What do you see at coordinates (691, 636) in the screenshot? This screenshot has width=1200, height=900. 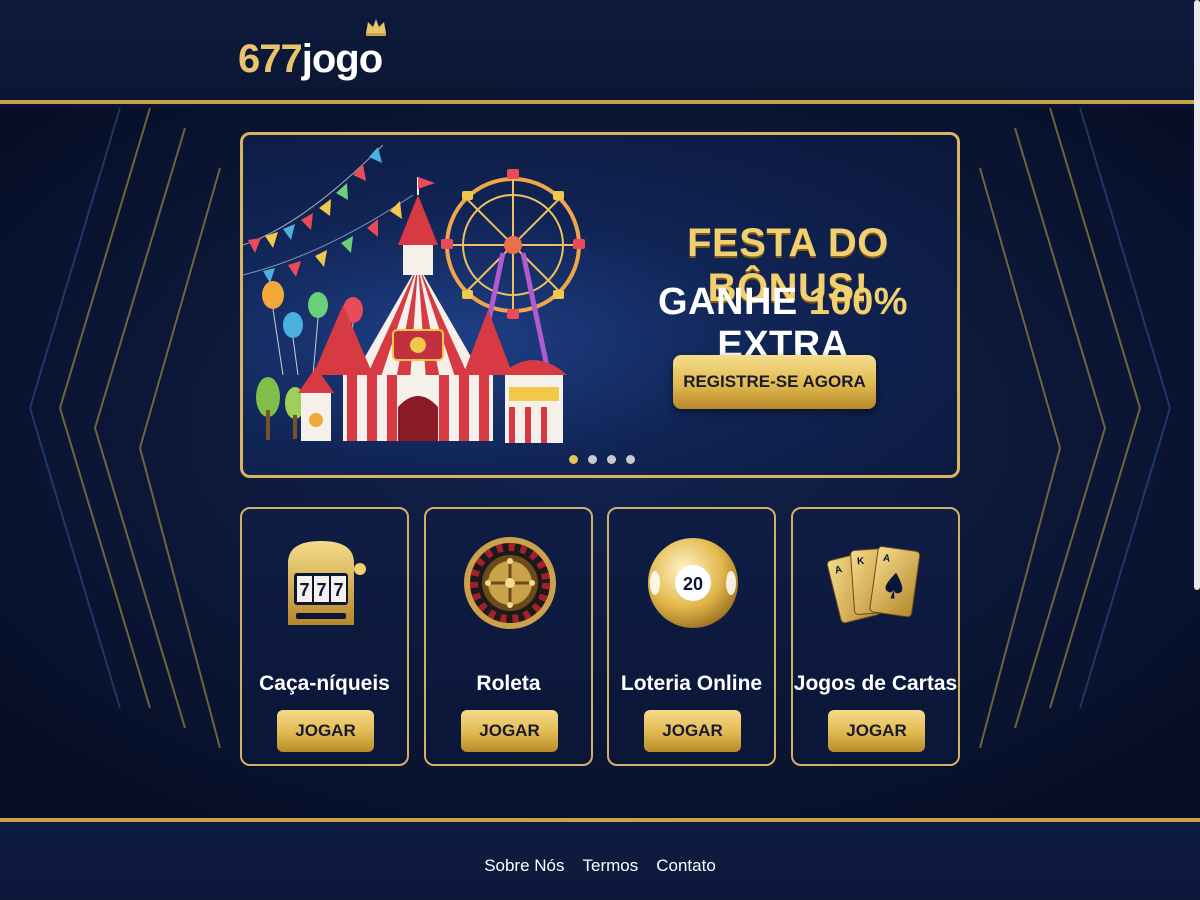 I see `card-lottery: 20 Loteria Online JOGAR` at bounding box center [691, 636].